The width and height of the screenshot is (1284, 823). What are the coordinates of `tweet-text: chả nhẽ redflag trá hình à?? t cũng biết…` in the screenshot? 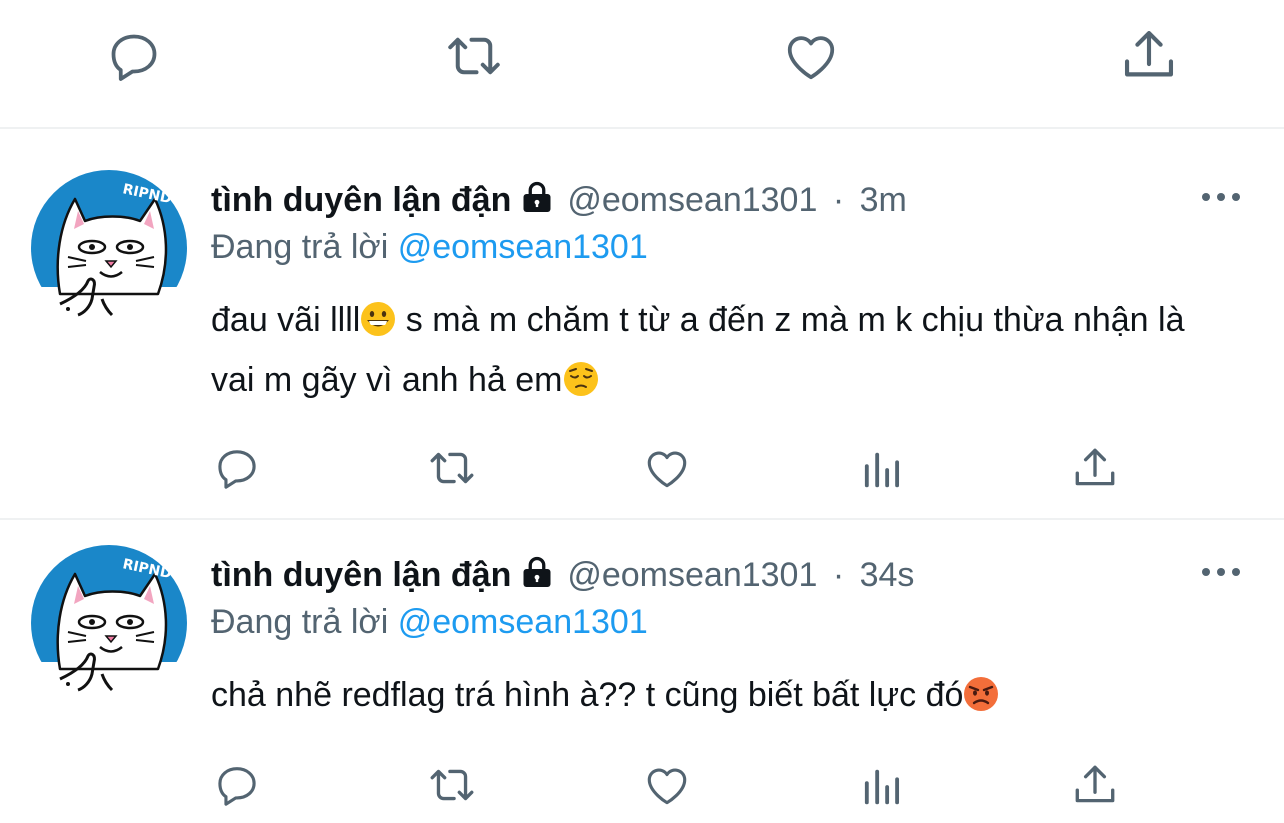 It's located at (711, 695).